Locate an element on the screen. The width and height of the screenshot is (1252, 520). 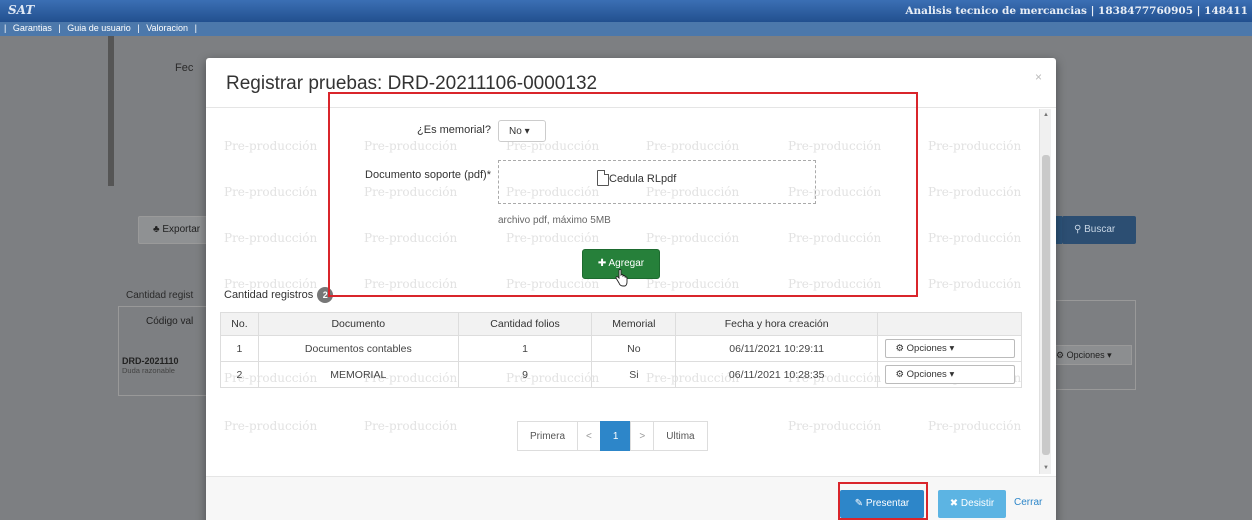
agregar-label: Agregar is located at coordinates (626, 263).